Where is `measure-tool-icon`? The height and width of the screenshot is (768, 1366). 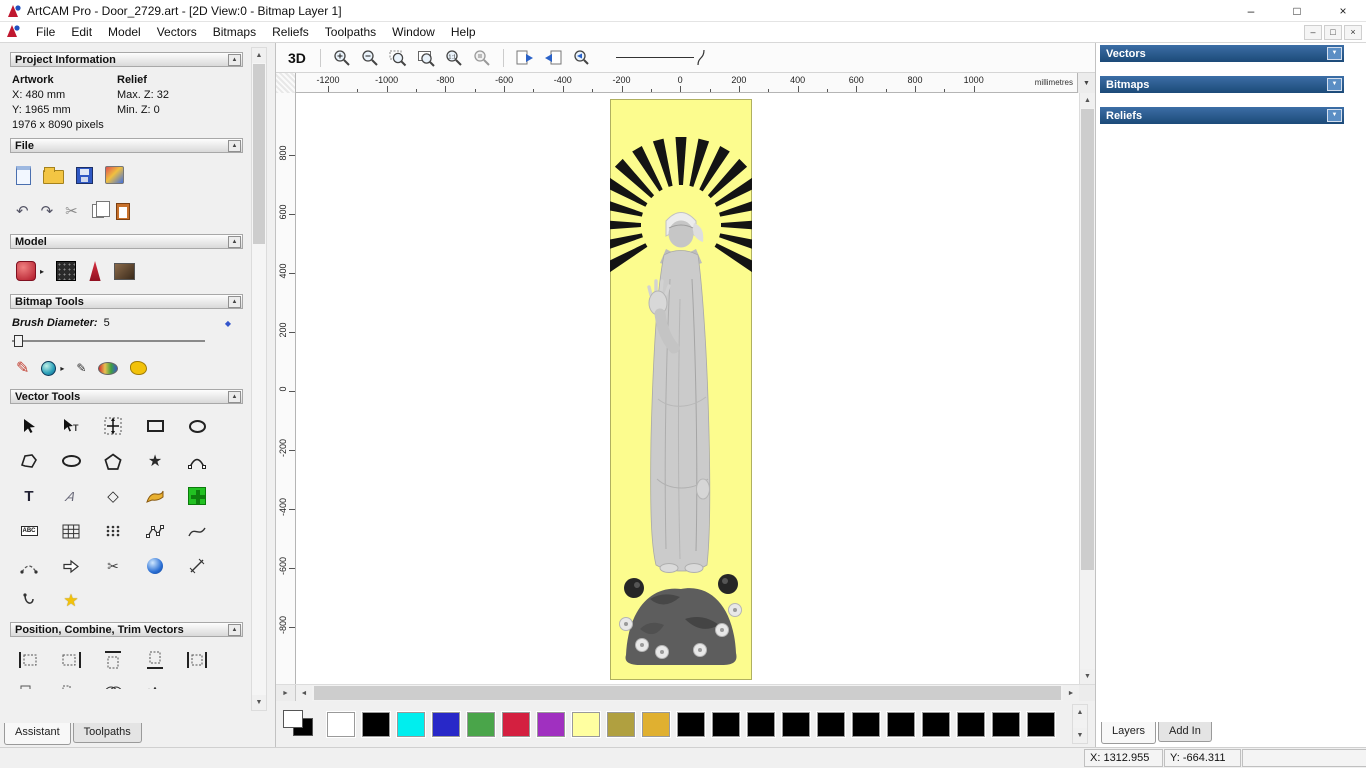 measure-tool-icon is located at coordinates (197, 566).